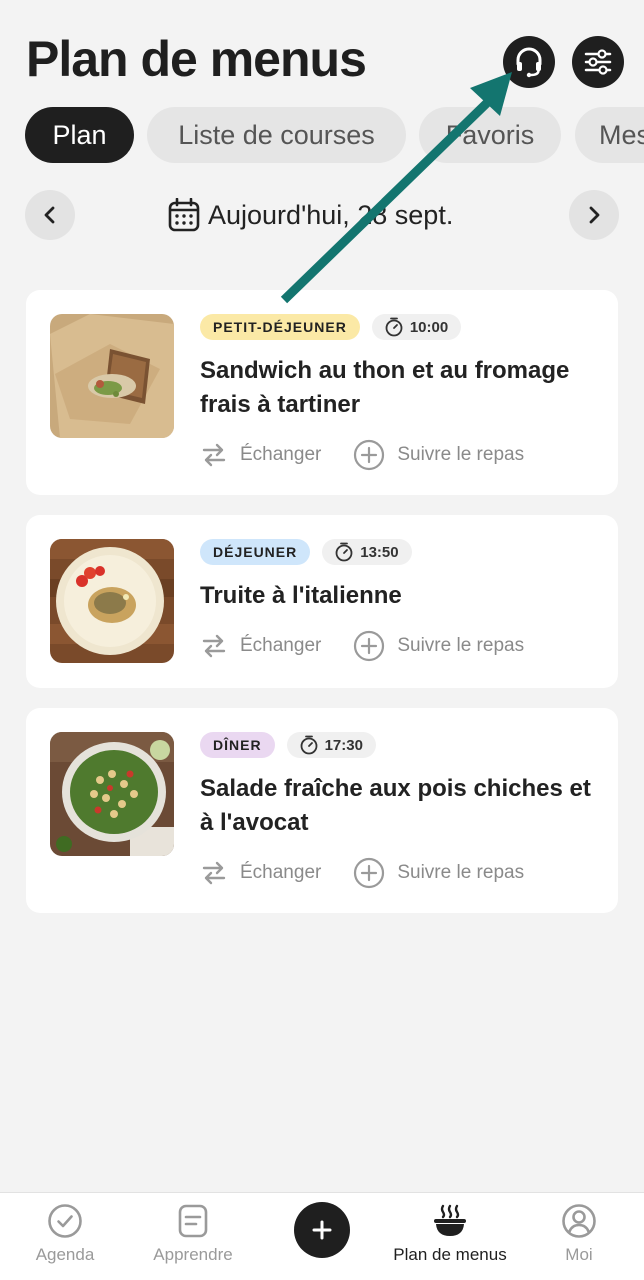 The width and height of the screenshot is (644, 1280). What do you see at coordinates (196, 59) in the screenshot?
I see `page-title: Plan de menus` at bounding box center [196, 59].